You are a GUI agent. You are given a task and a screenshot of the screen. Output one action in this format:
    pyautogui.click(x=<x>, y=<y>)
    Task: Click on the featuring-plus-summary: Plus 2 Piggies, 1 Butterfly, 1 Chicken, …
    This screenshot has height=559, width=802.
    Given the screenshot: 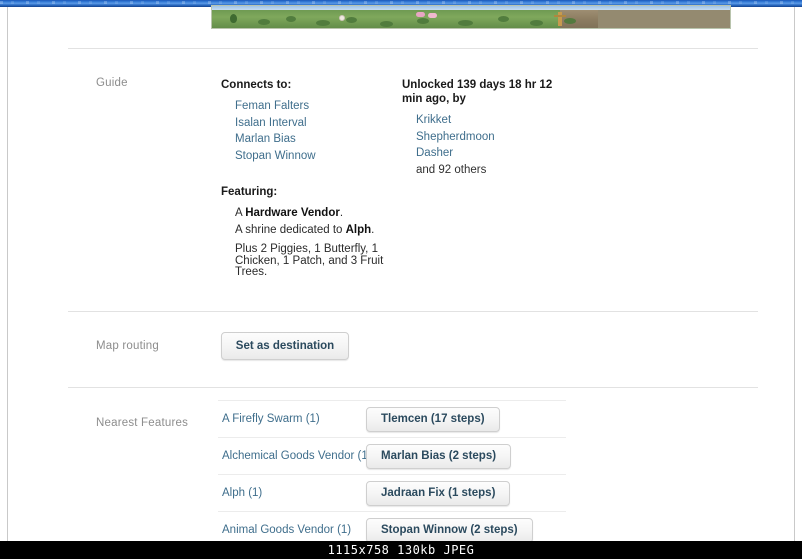 What is the action you would take?
    pyautogui.click(x=309, y=260)
    